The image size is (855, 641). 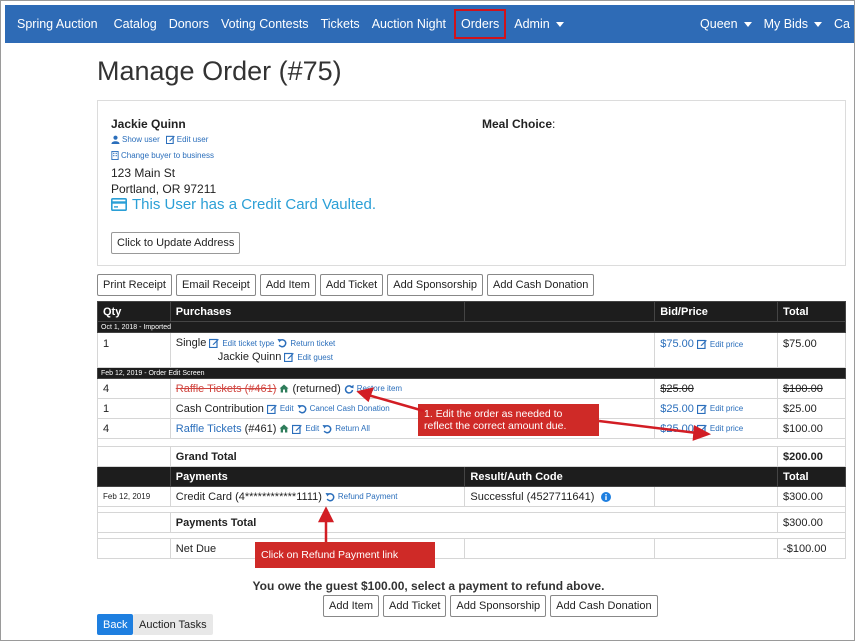 I want to click on refund-payment-link: Refund Payment, so click(x=368, y=496).